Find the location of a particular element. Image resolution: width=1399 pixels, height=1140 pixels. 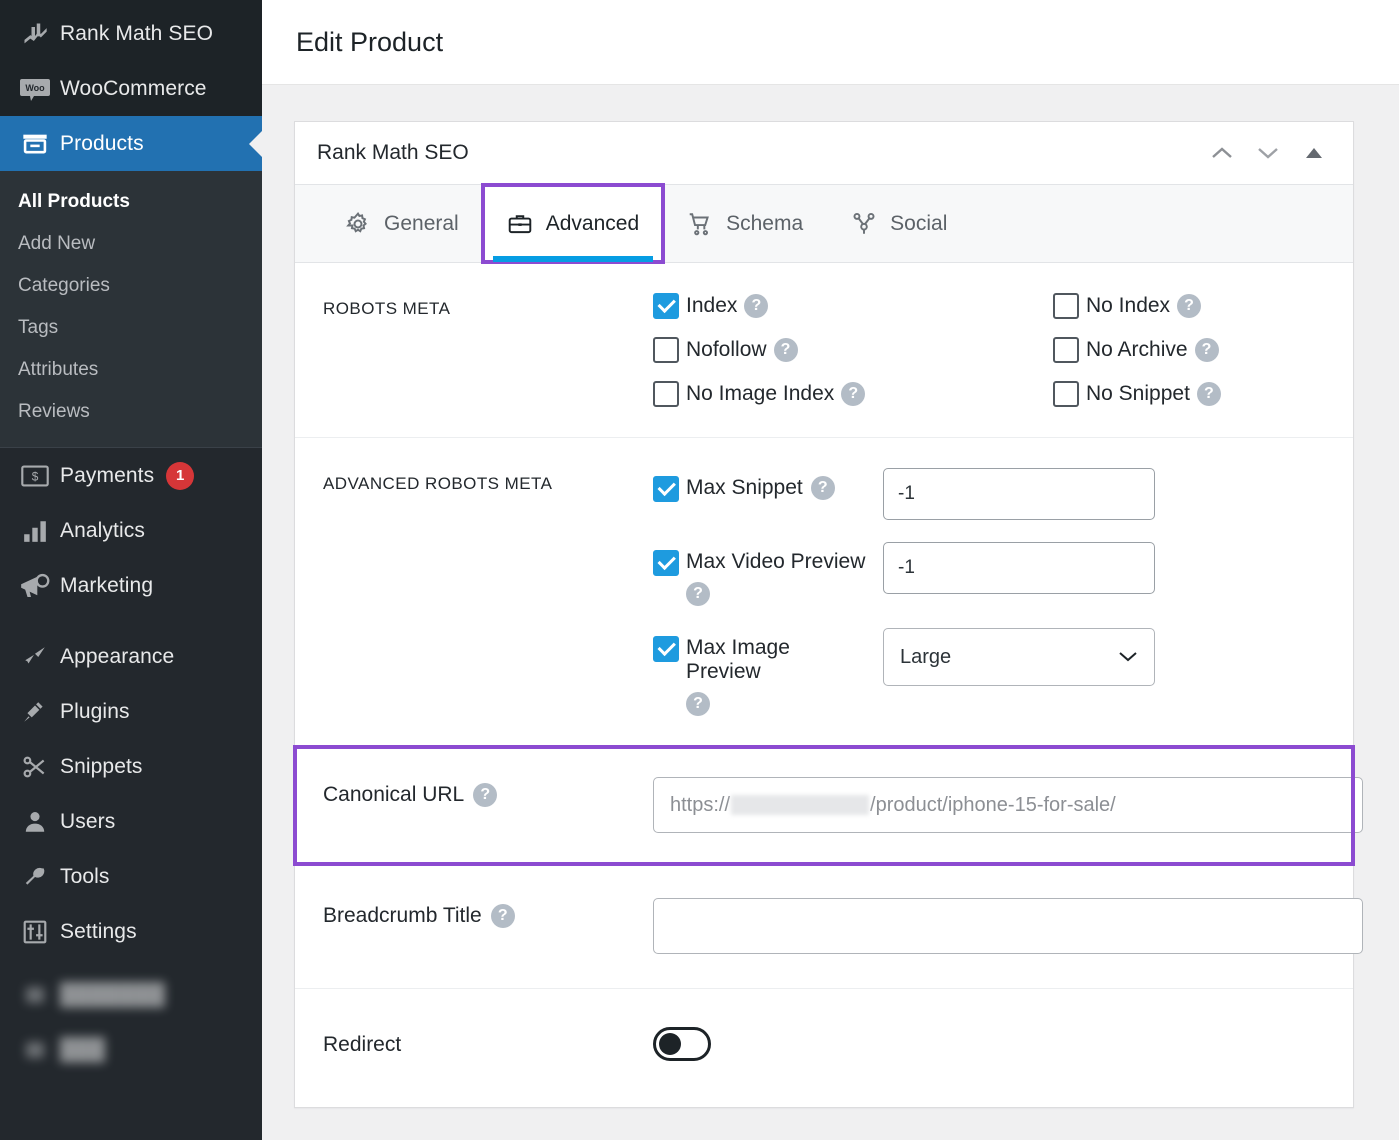

checkbox-no-index: No Index ? is located at coordinates (1191, 306).